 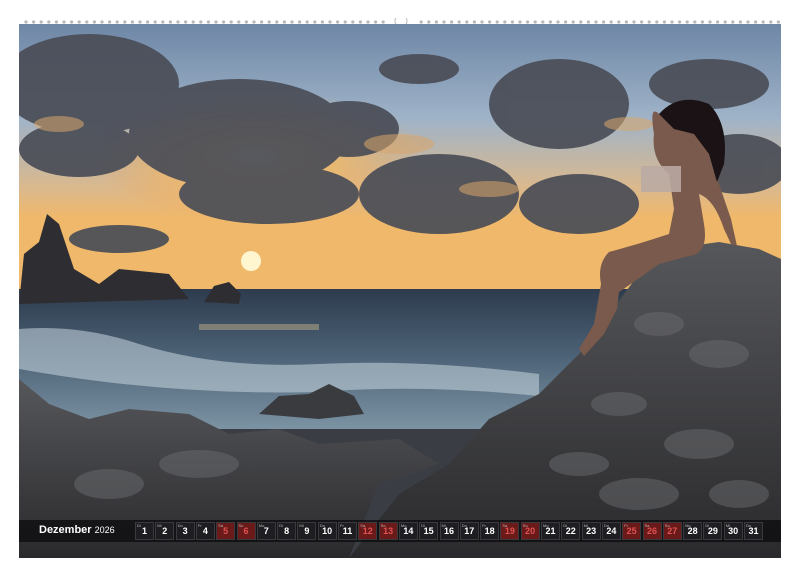 I want to click on day-cell: Di 8, so click(x=287, y=531).